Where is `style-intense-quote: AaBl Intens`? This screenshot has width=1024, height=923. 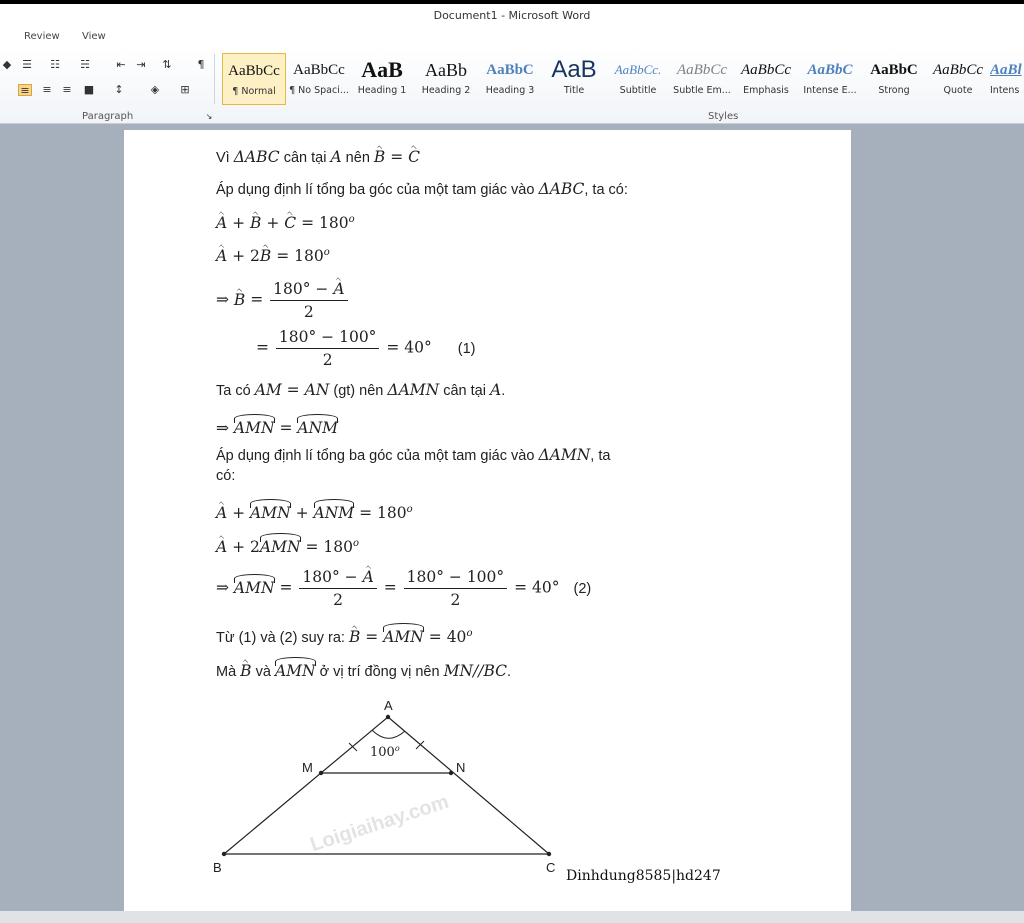
style-intense-quote: AaBl Intens is located at coordinates (1007, 79).